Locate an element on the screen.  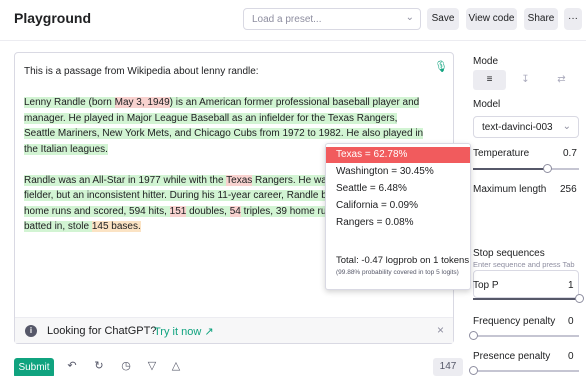
probability-row: Texas = 62.78% is located at coordinates (398, 155).